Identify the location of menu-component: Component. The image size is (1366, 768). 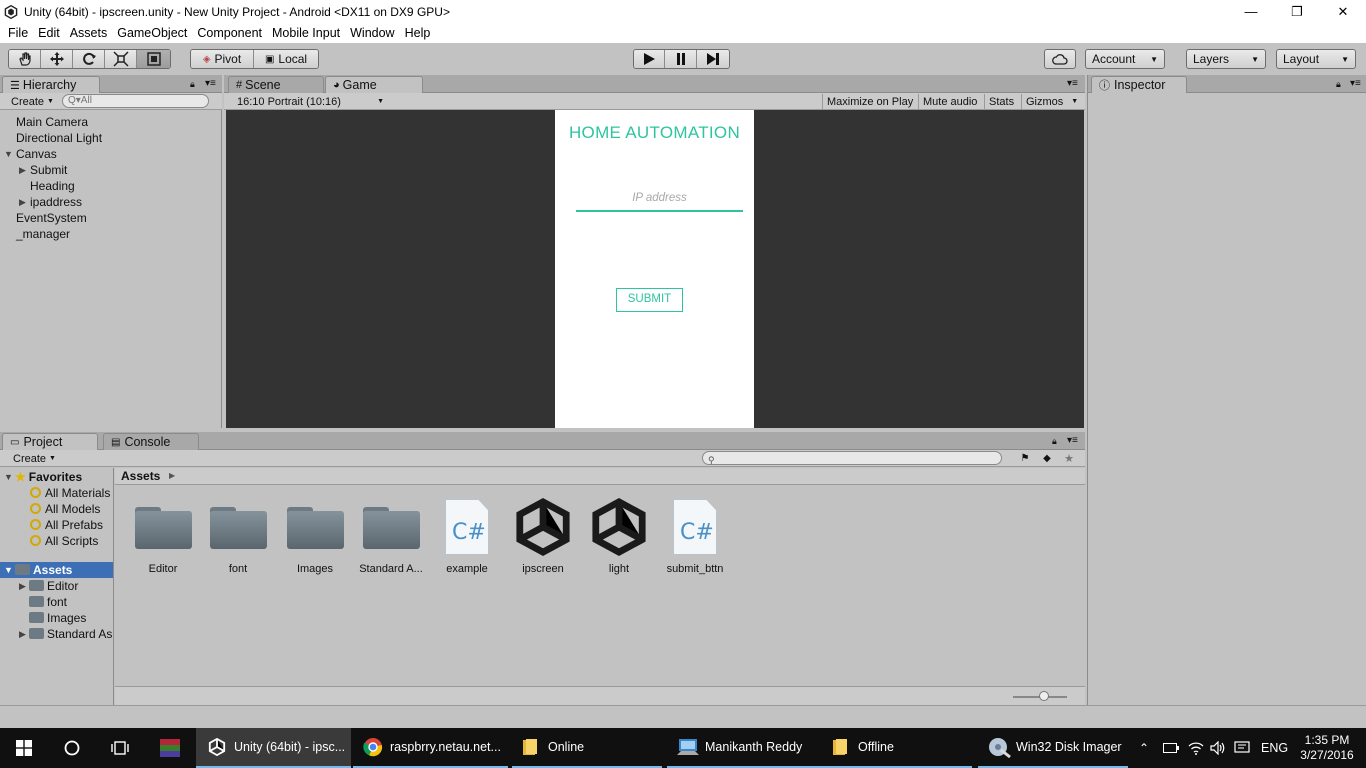
(229, 33).